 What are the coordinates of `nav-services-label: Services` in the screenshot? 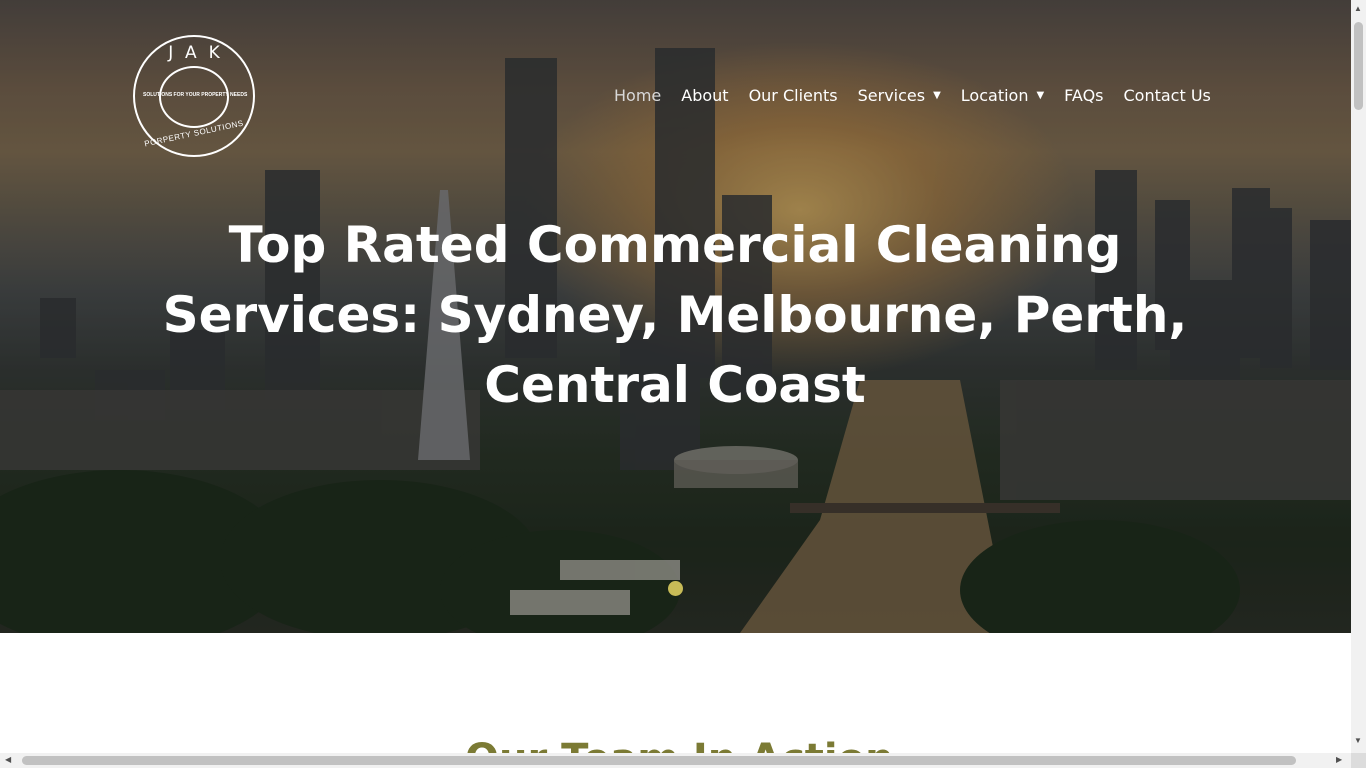 It's located at (891, 95).